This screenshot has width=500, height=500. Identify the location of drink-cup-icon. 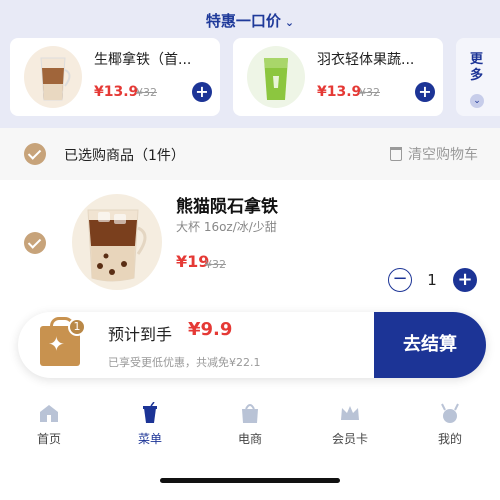
(150, 412).